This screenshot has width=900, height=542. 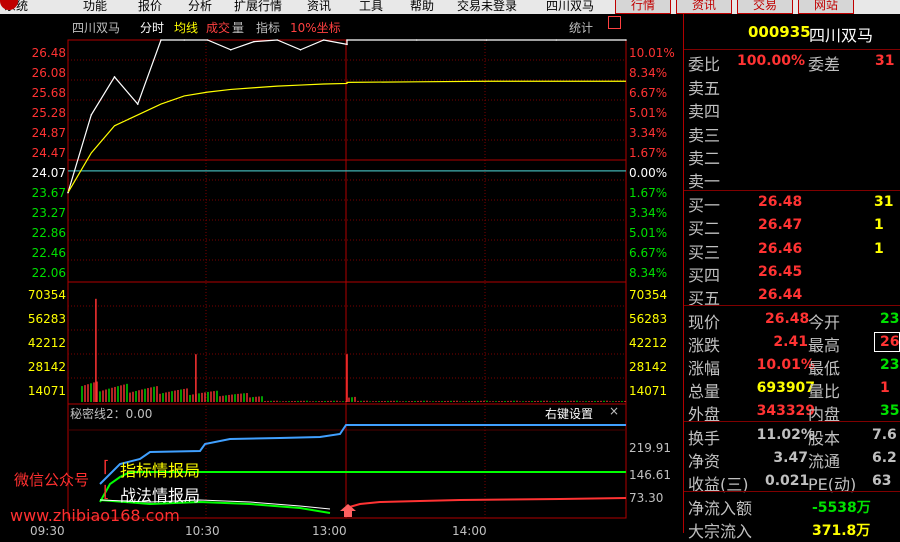 I want to click on watermark-strategy: 战法情报局, so click(x=160, y=495).